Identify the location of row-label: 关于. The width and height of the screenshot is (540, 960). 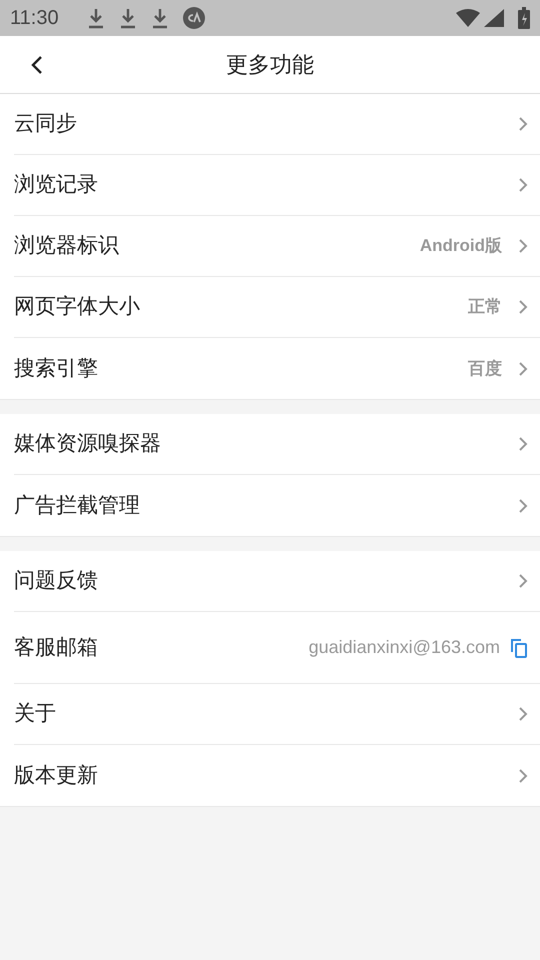
(35, 714).